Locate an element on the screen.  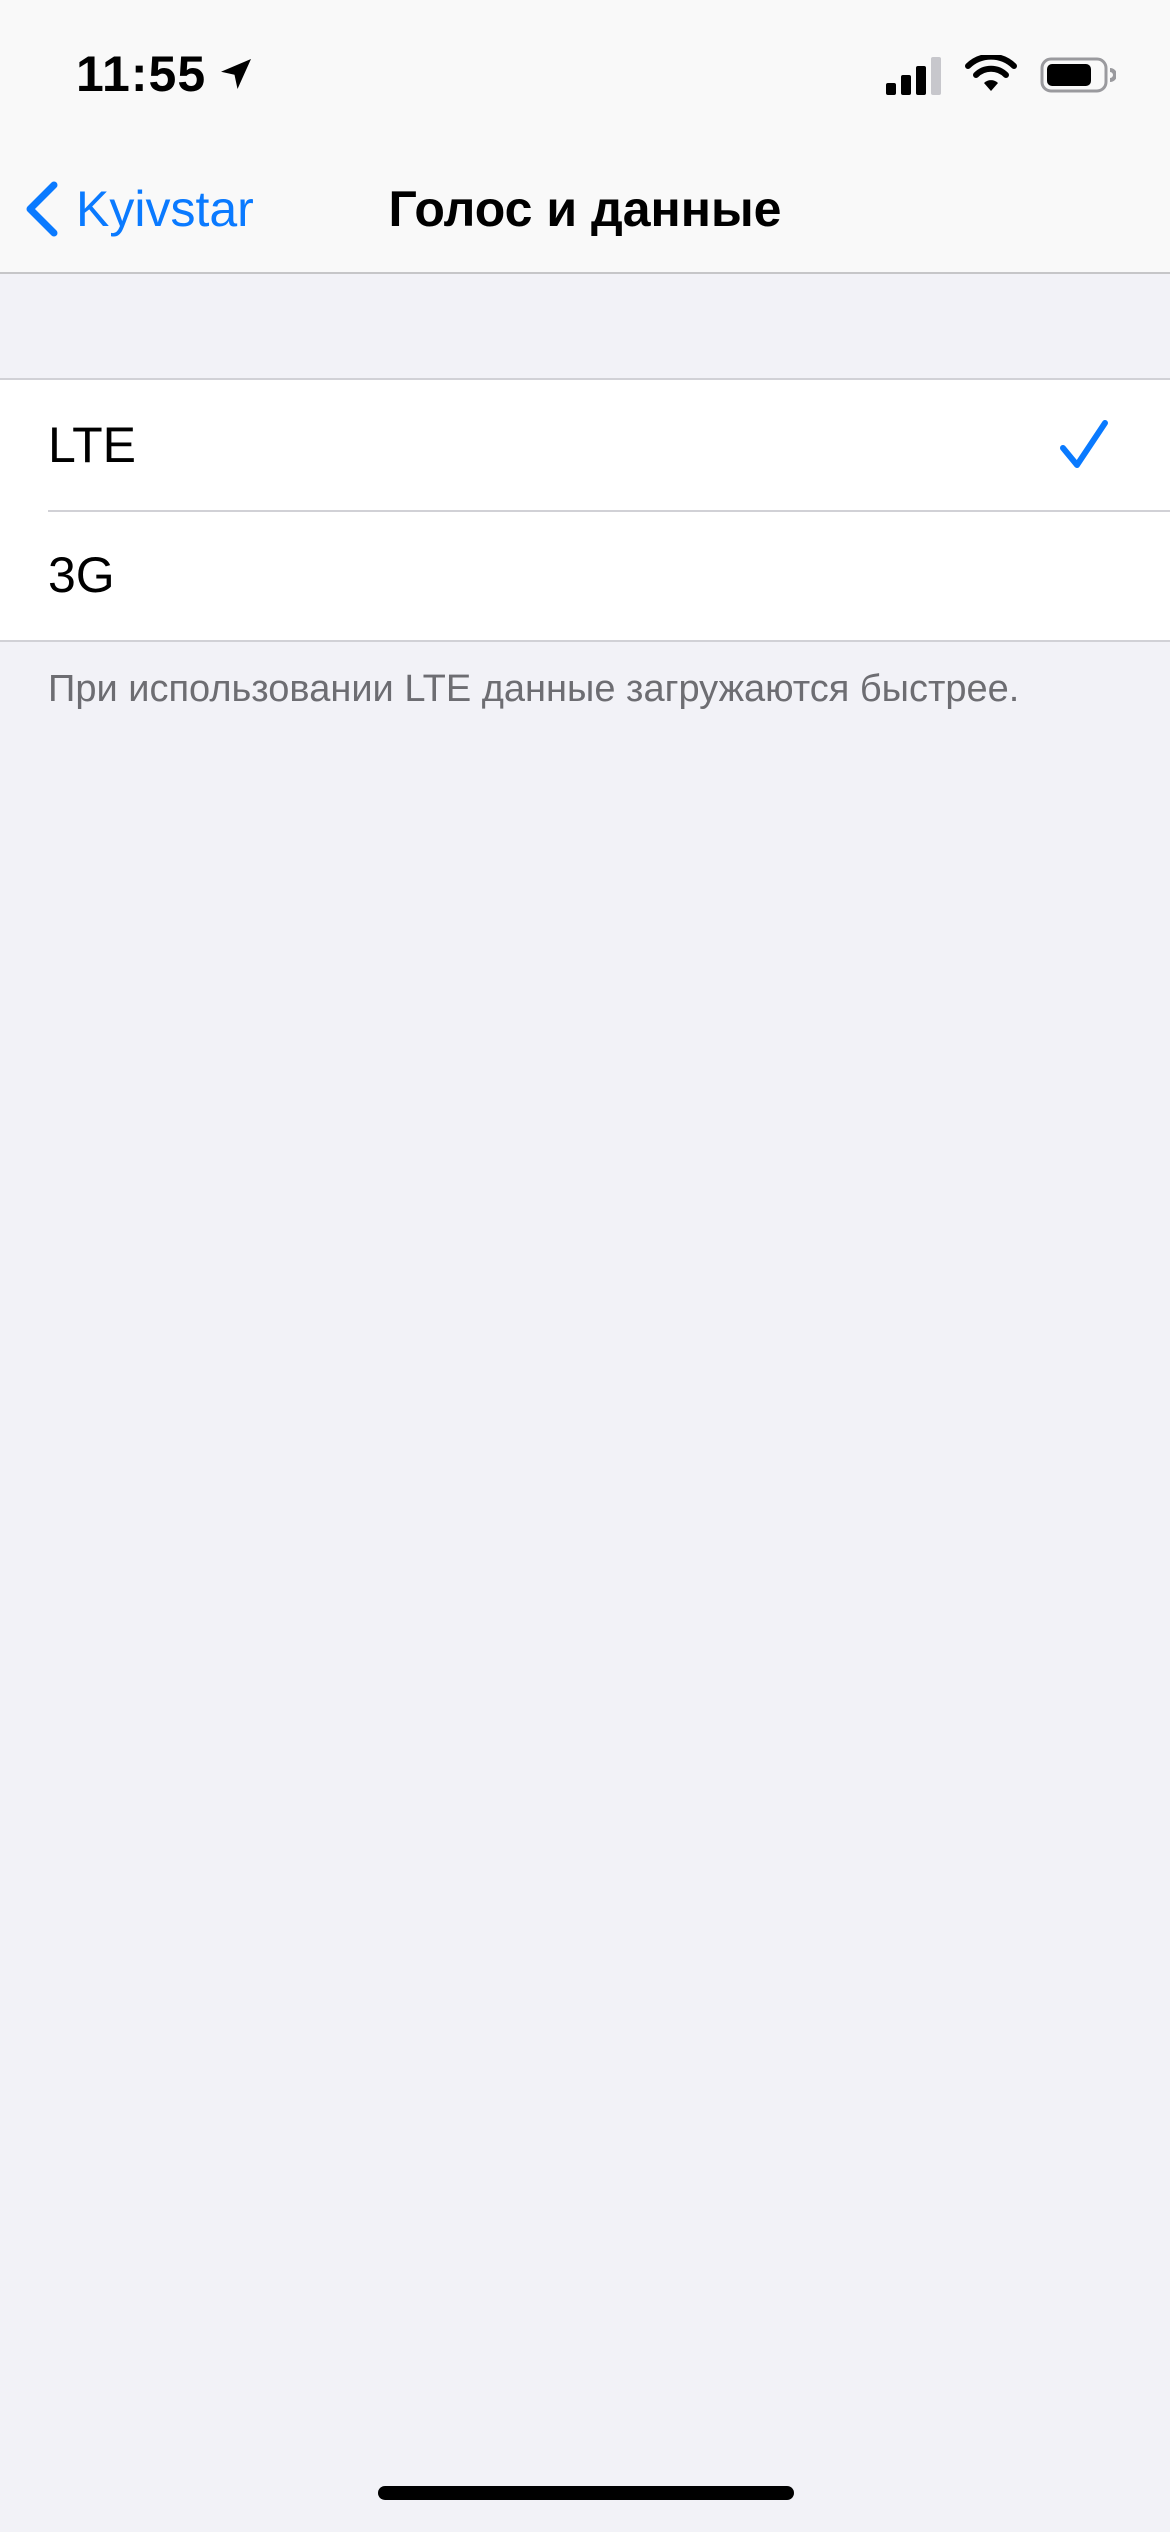
status-icons is located at coordinates (1001, 75).